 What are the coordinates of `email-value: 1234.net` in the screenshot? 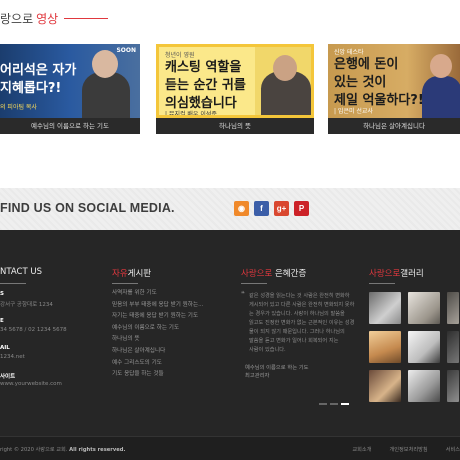 It's located at (12, 357).